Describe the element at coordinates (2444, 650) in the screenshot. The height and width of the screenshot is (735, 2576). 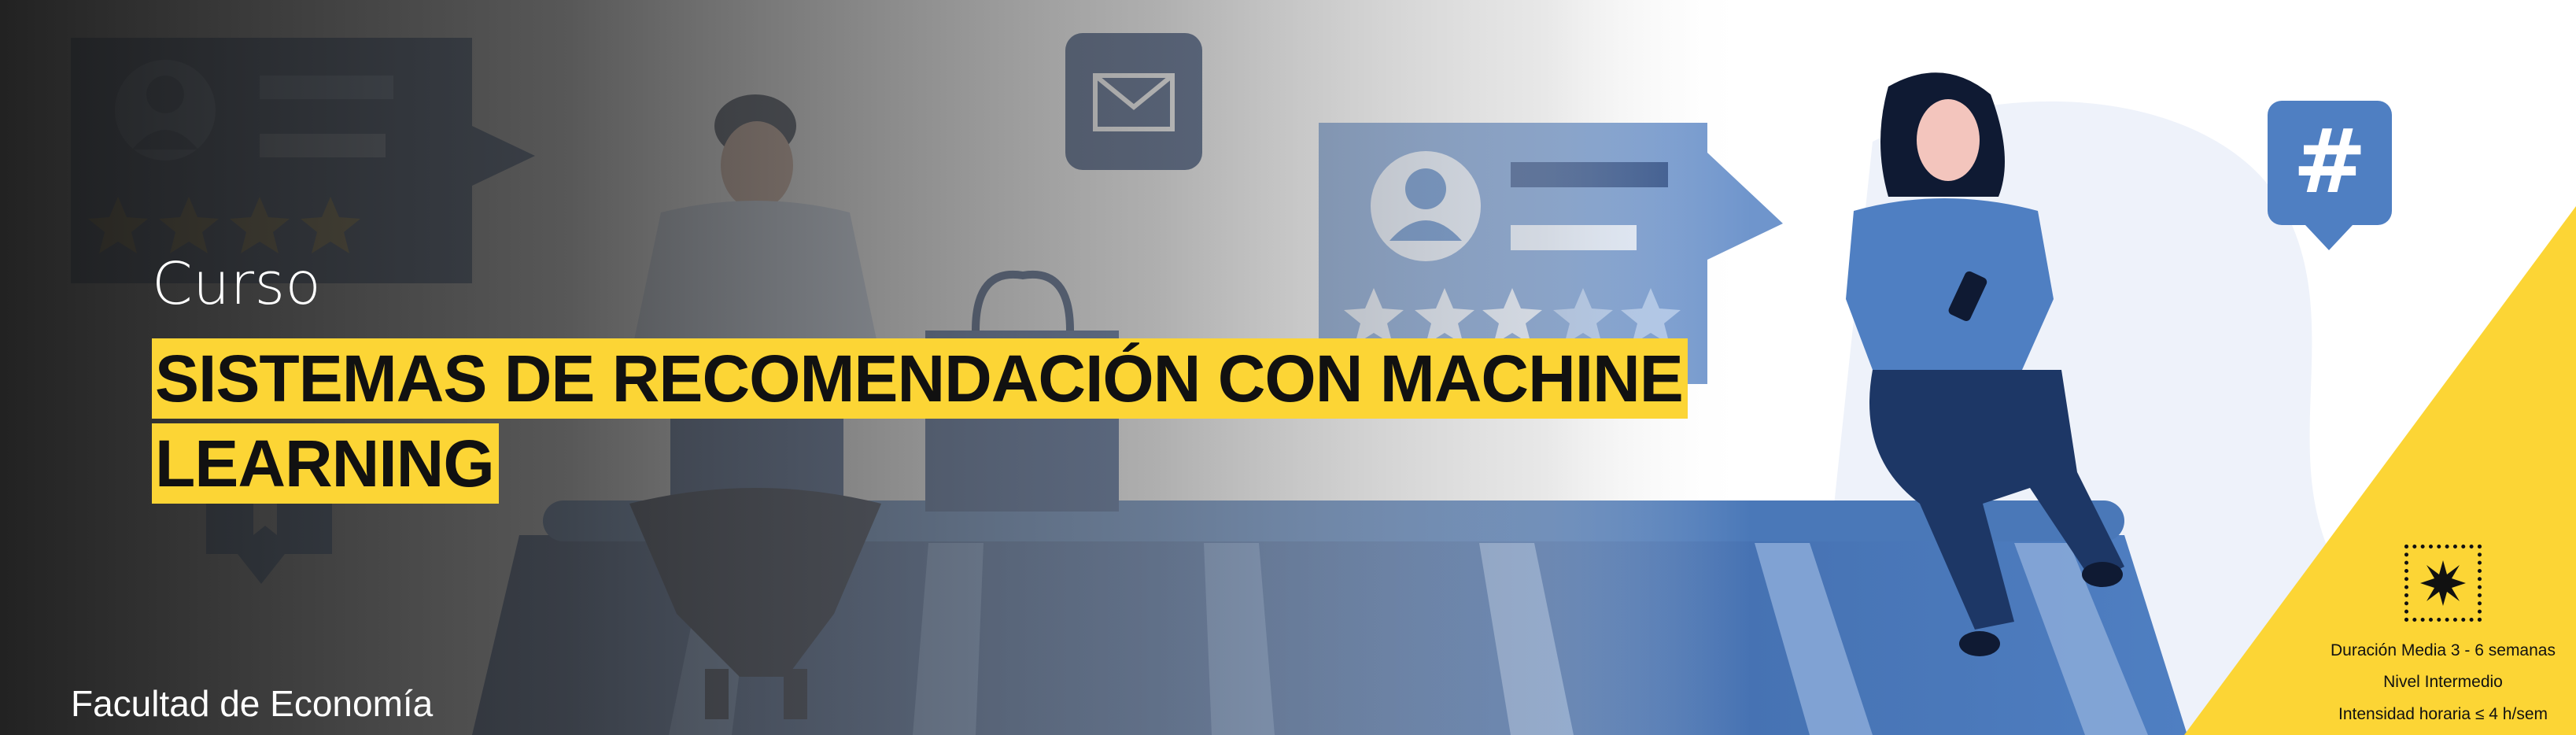
I see `course-duration: Duración Media 3 - 6 semanas` at that location.